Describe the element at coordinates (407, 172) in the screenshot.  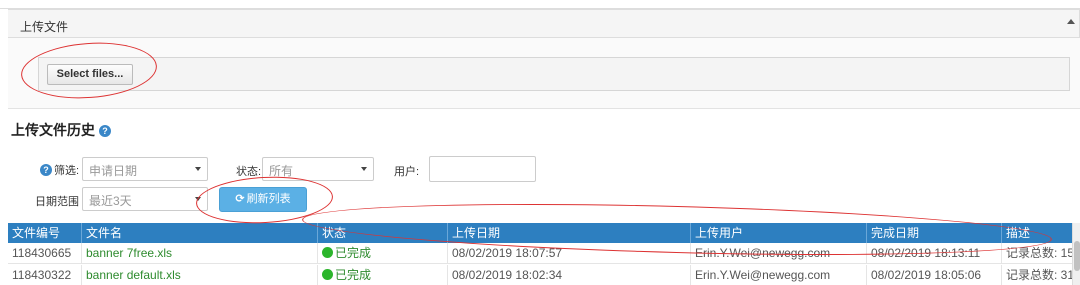
I see `user-label: 用户:` at that location.